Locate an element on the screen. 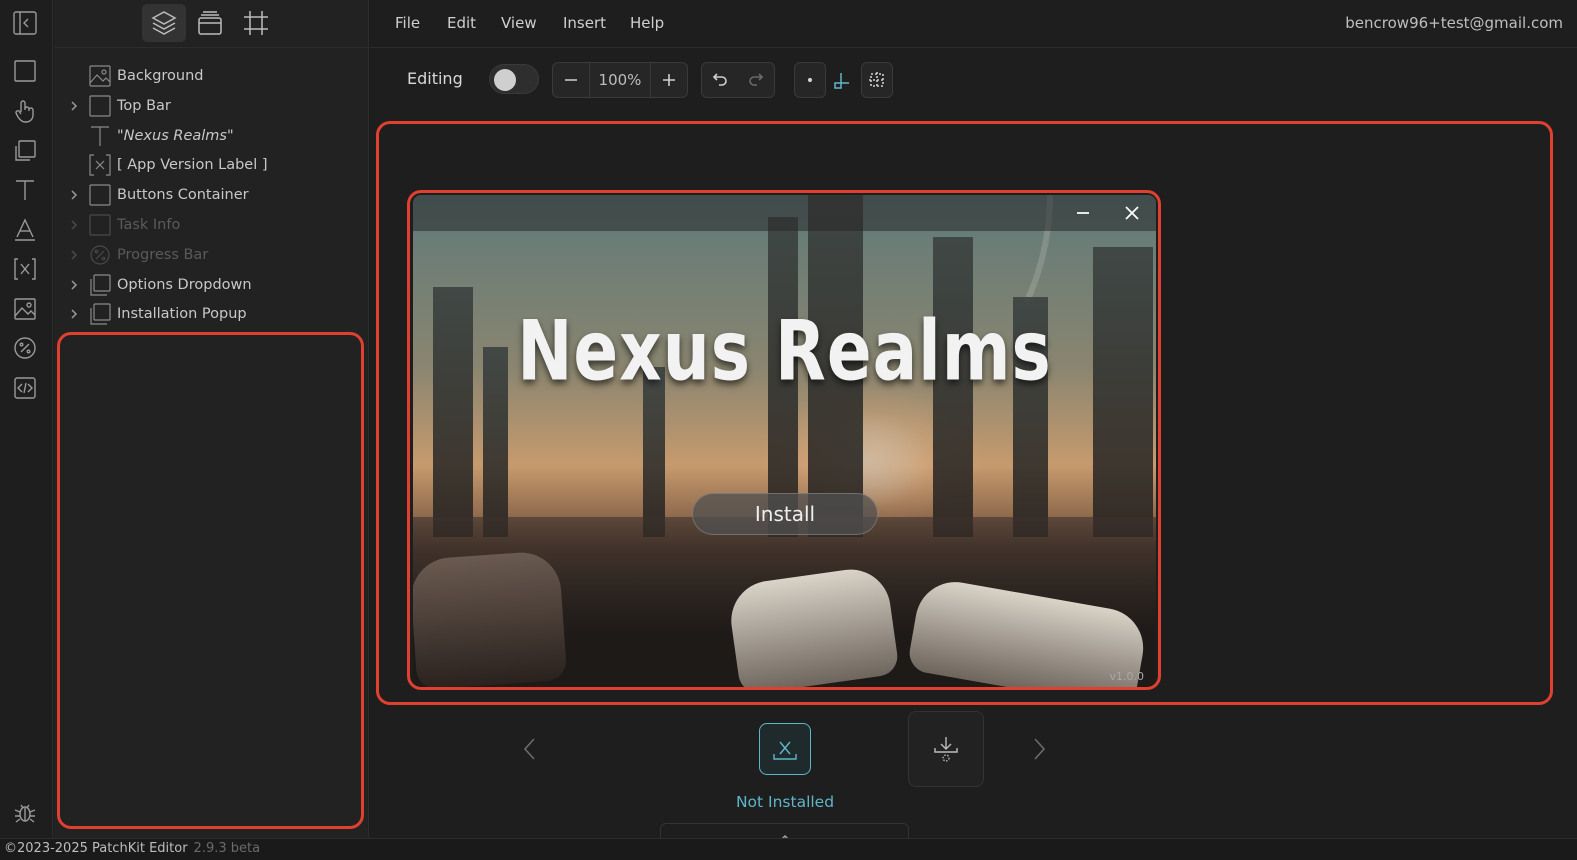 The image size is (1577, 860). editor-version: 2.9.3 beta is located at coordinates (227, 848).